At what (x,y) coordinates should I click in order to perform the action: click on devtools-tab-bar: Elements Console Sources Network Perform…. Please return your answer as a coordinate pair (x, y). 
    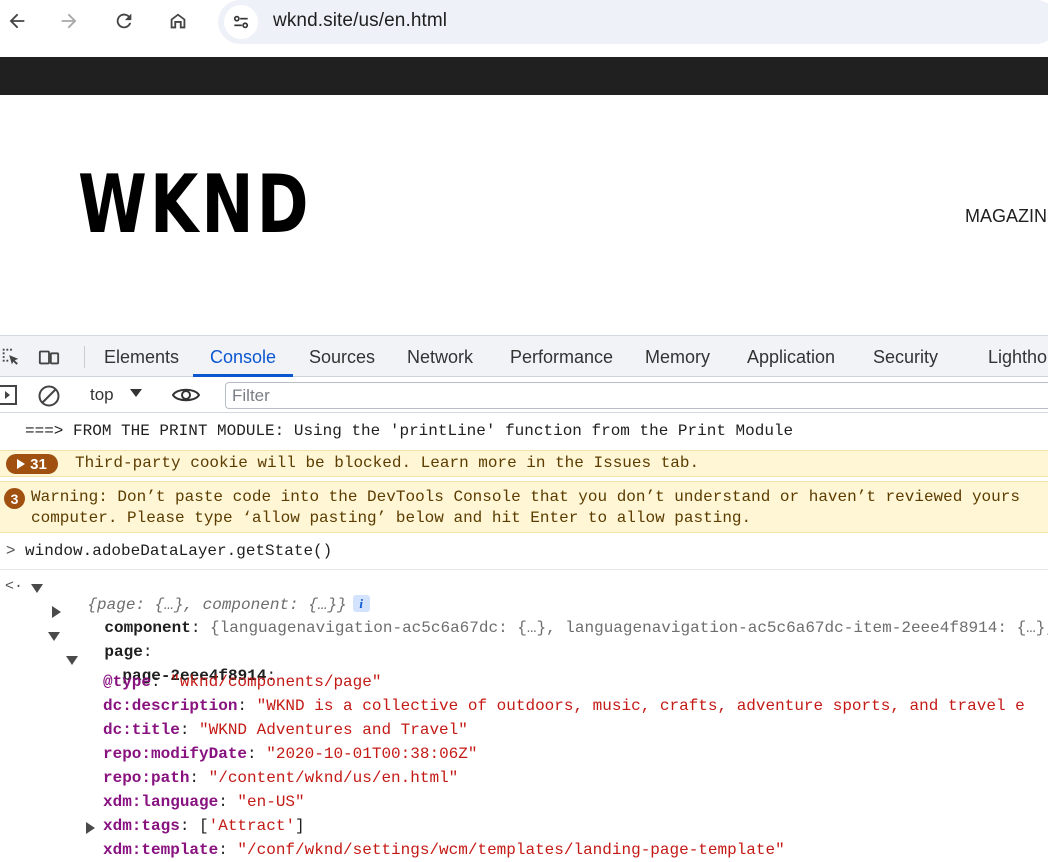
    Looking at the image, I should click on (524, 356).